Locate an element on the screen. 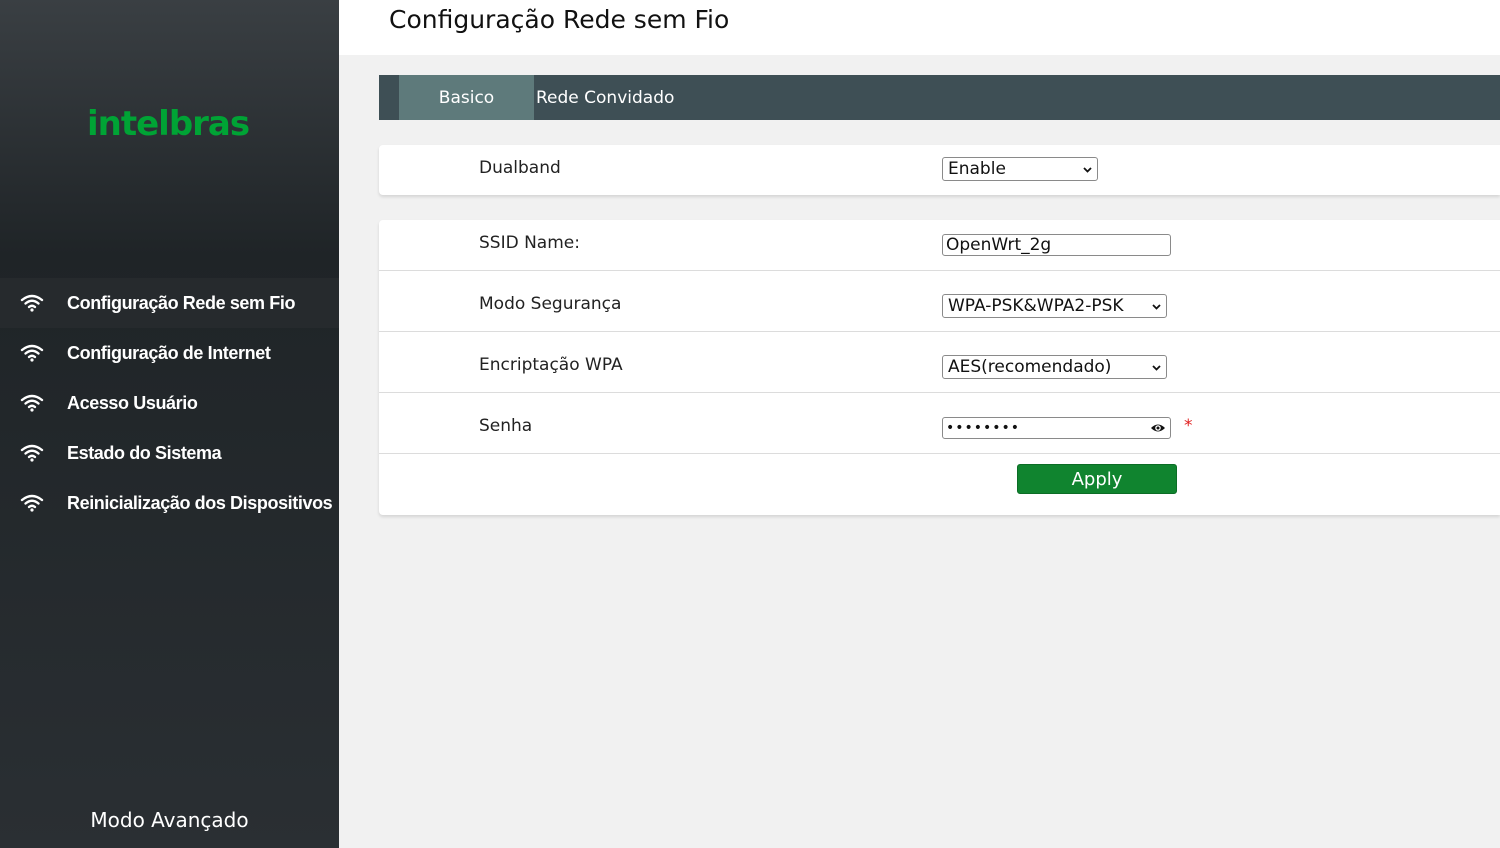  dualband-card: Dualband Enable is located at coordinates (939, 170).